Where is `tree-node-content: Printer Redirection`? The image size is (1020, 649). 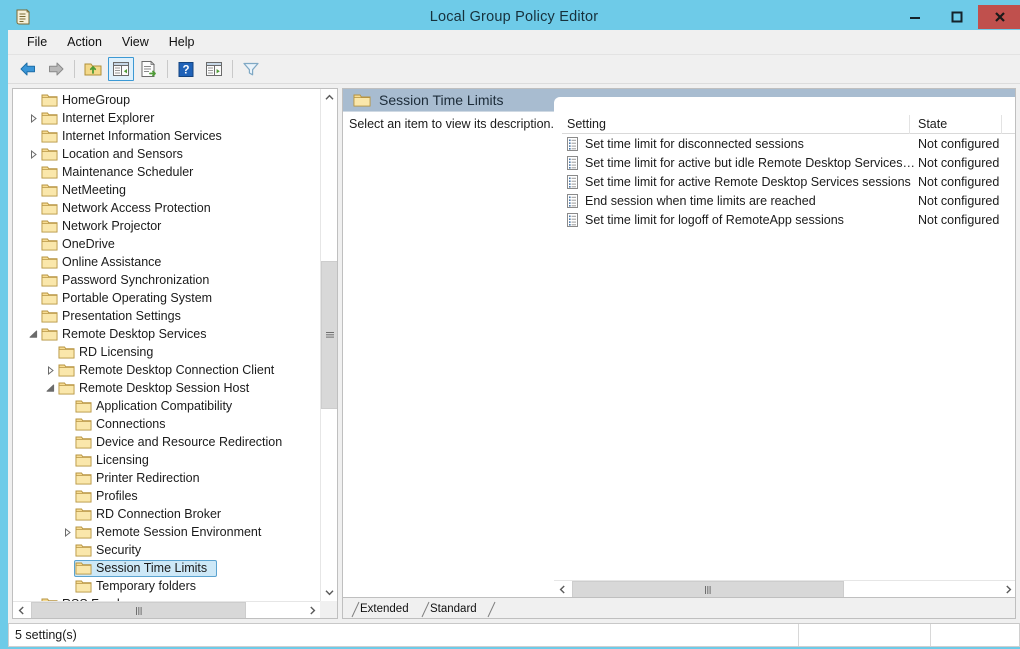 tree-node-content: Printer Redirection is located at coordinates (140, 478).